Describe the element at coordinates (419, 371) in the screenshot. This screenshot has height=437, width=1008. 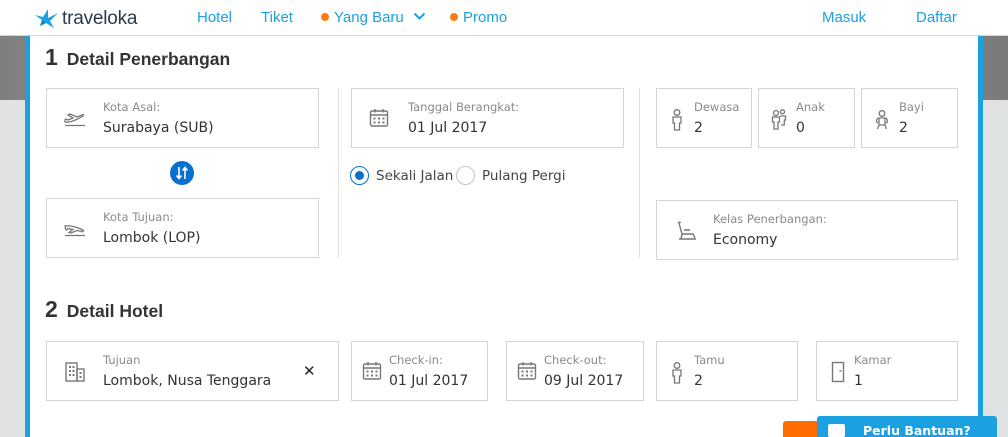
I see `checkin-date-field: Check-in: 01 Jul 2017` at that location.